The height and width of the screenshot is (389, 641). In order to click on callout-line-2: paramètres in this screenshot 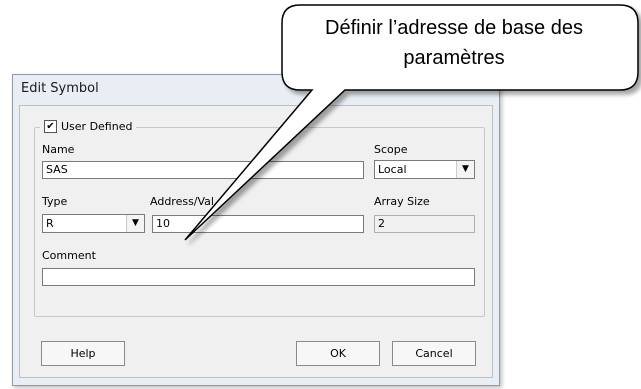, I will do `click(454, 58)`.